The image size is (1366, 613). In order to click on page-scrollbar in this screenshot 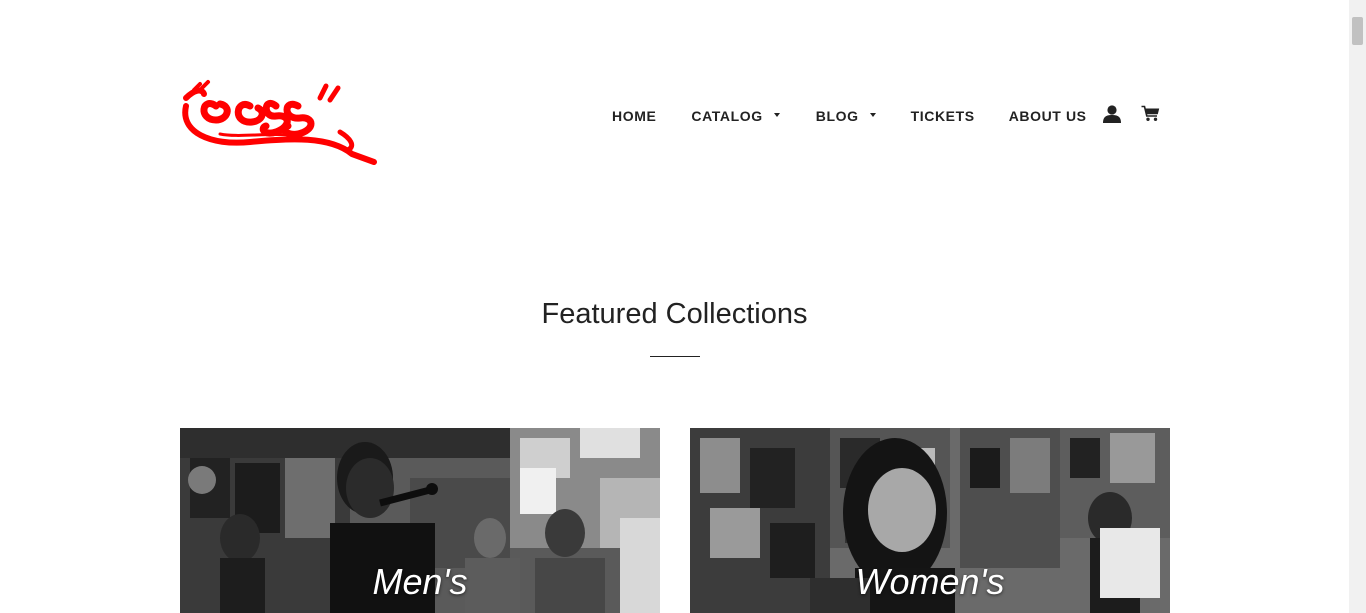, I will do `click(1357, 306)`.